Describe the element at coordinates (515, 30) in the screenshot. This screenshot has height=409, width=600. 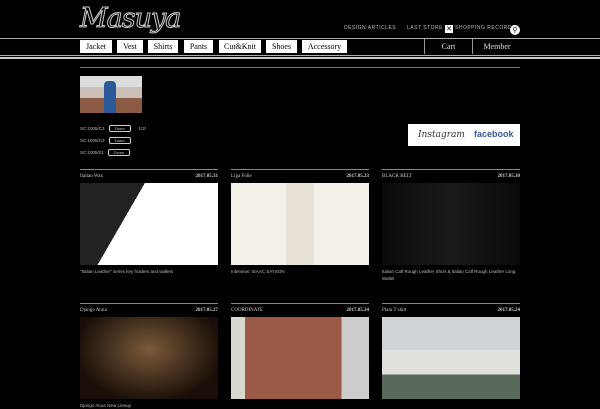
I see `search-icon: ⚲` at that location.